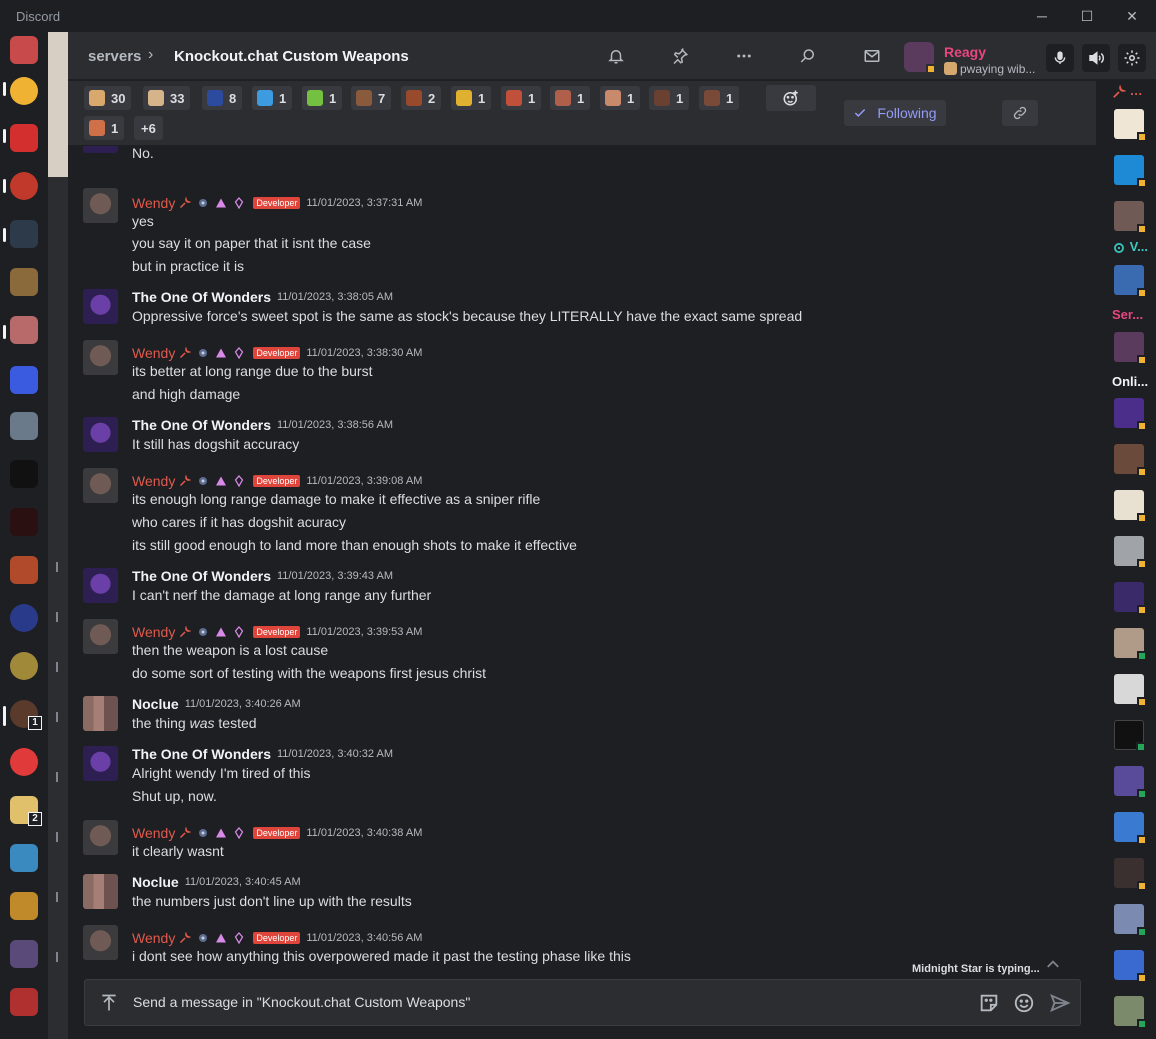  I want to click on reaction-chip: 7, so click(371, 98).